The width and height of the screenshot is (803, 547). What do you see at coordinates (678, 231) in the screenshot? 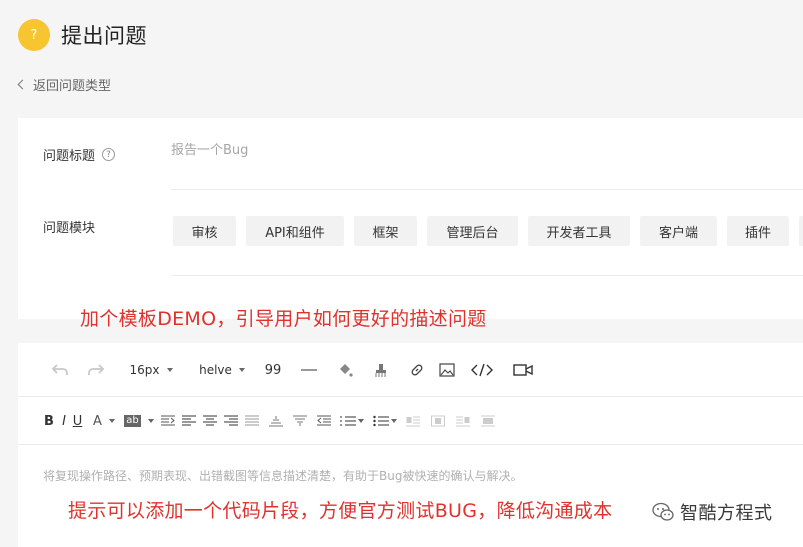
I see `module-tag-client: 客户端` at bounding box center [678, 231].